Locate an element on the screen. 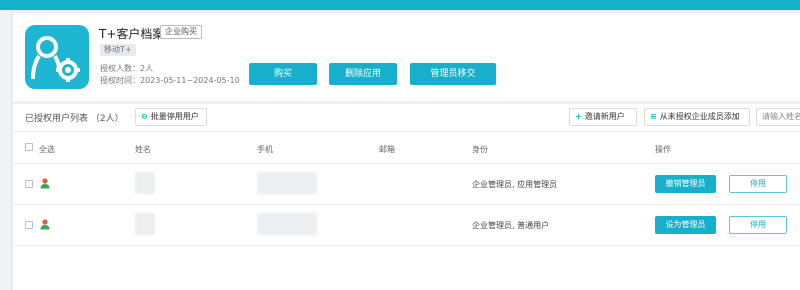 Image resolution: width=800 pixels, height=290 pixels. plus-icon: + is located at coordinates (578, 116).